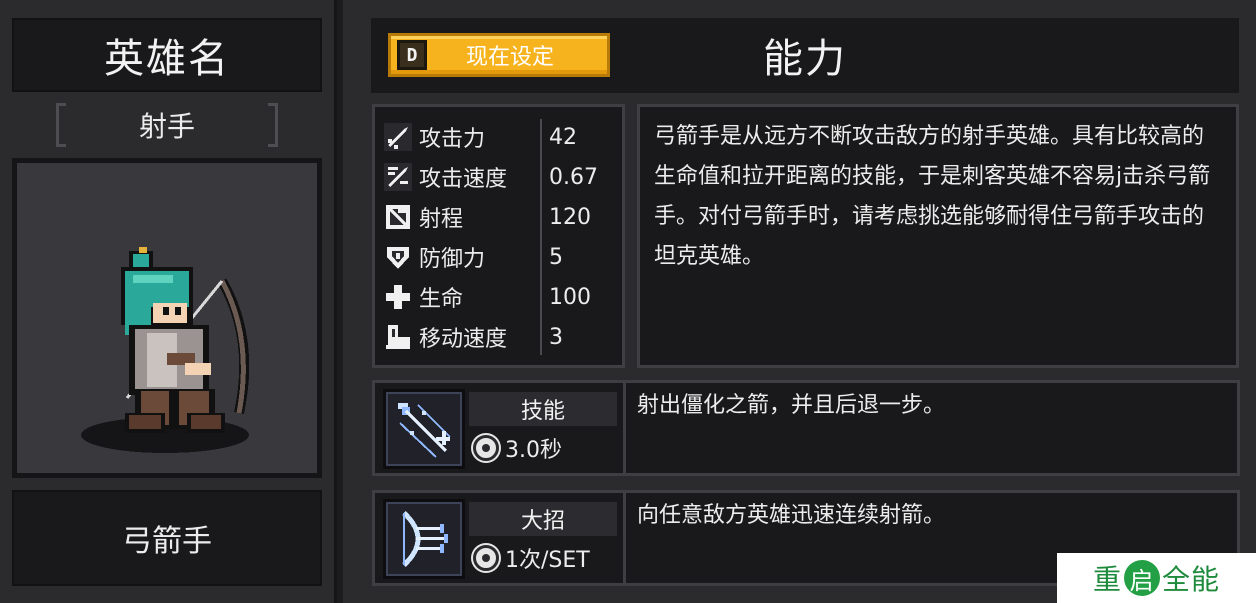 Image resolution: width=1256 pixels, height=603 pixels. Describe the element at coordinates (441, 299) in the screenshot. I see `stat-label: 生命` at that location.